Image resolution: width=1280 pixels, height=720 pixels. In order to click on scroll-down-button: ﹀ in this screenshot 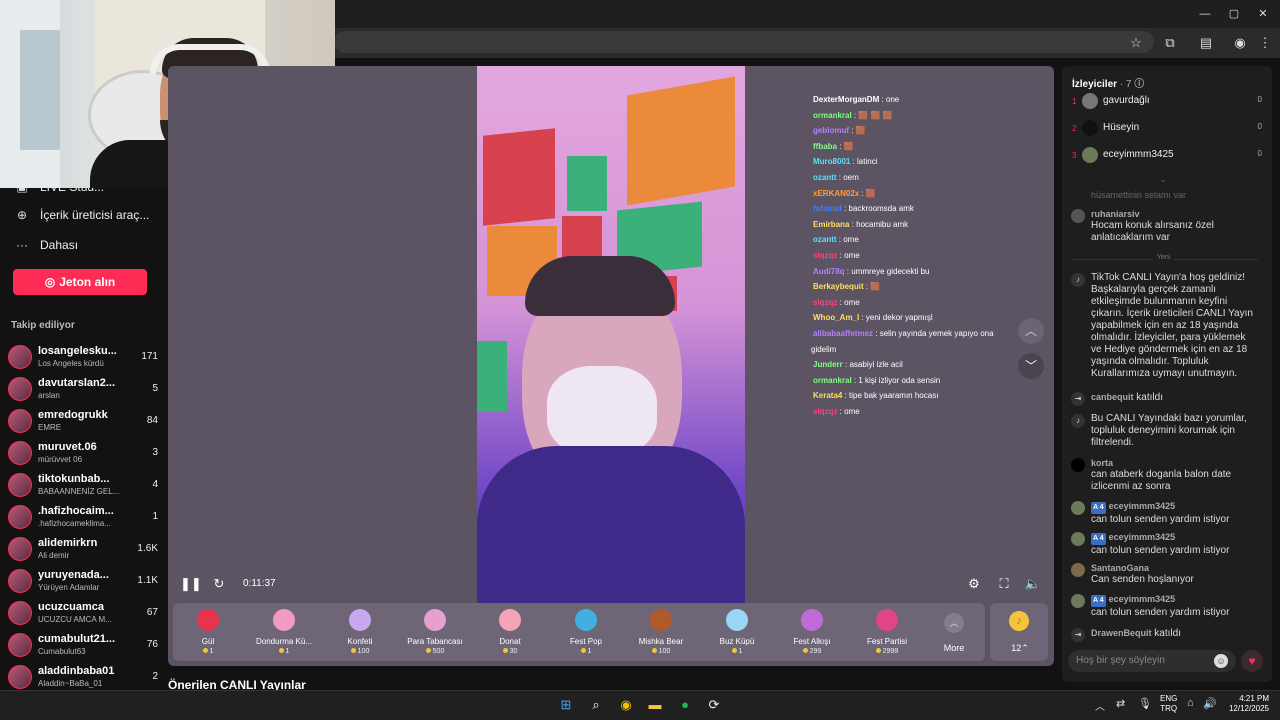, I will do `click(1031, 366)`.